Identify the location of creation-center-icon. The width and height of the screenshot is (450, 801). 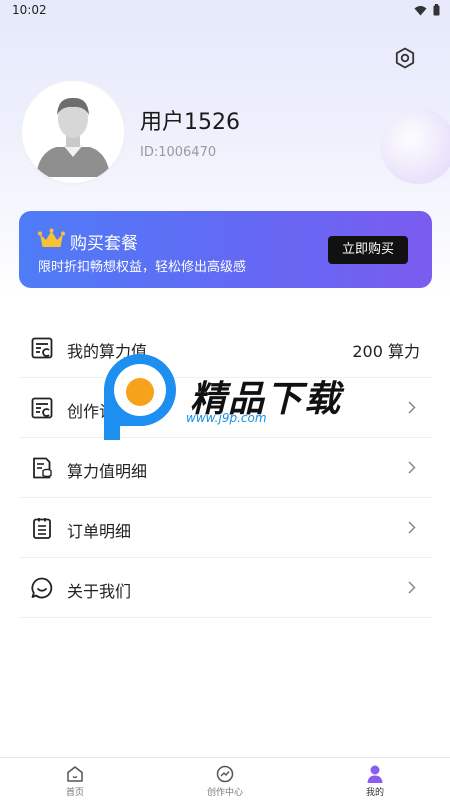
(225, 774).